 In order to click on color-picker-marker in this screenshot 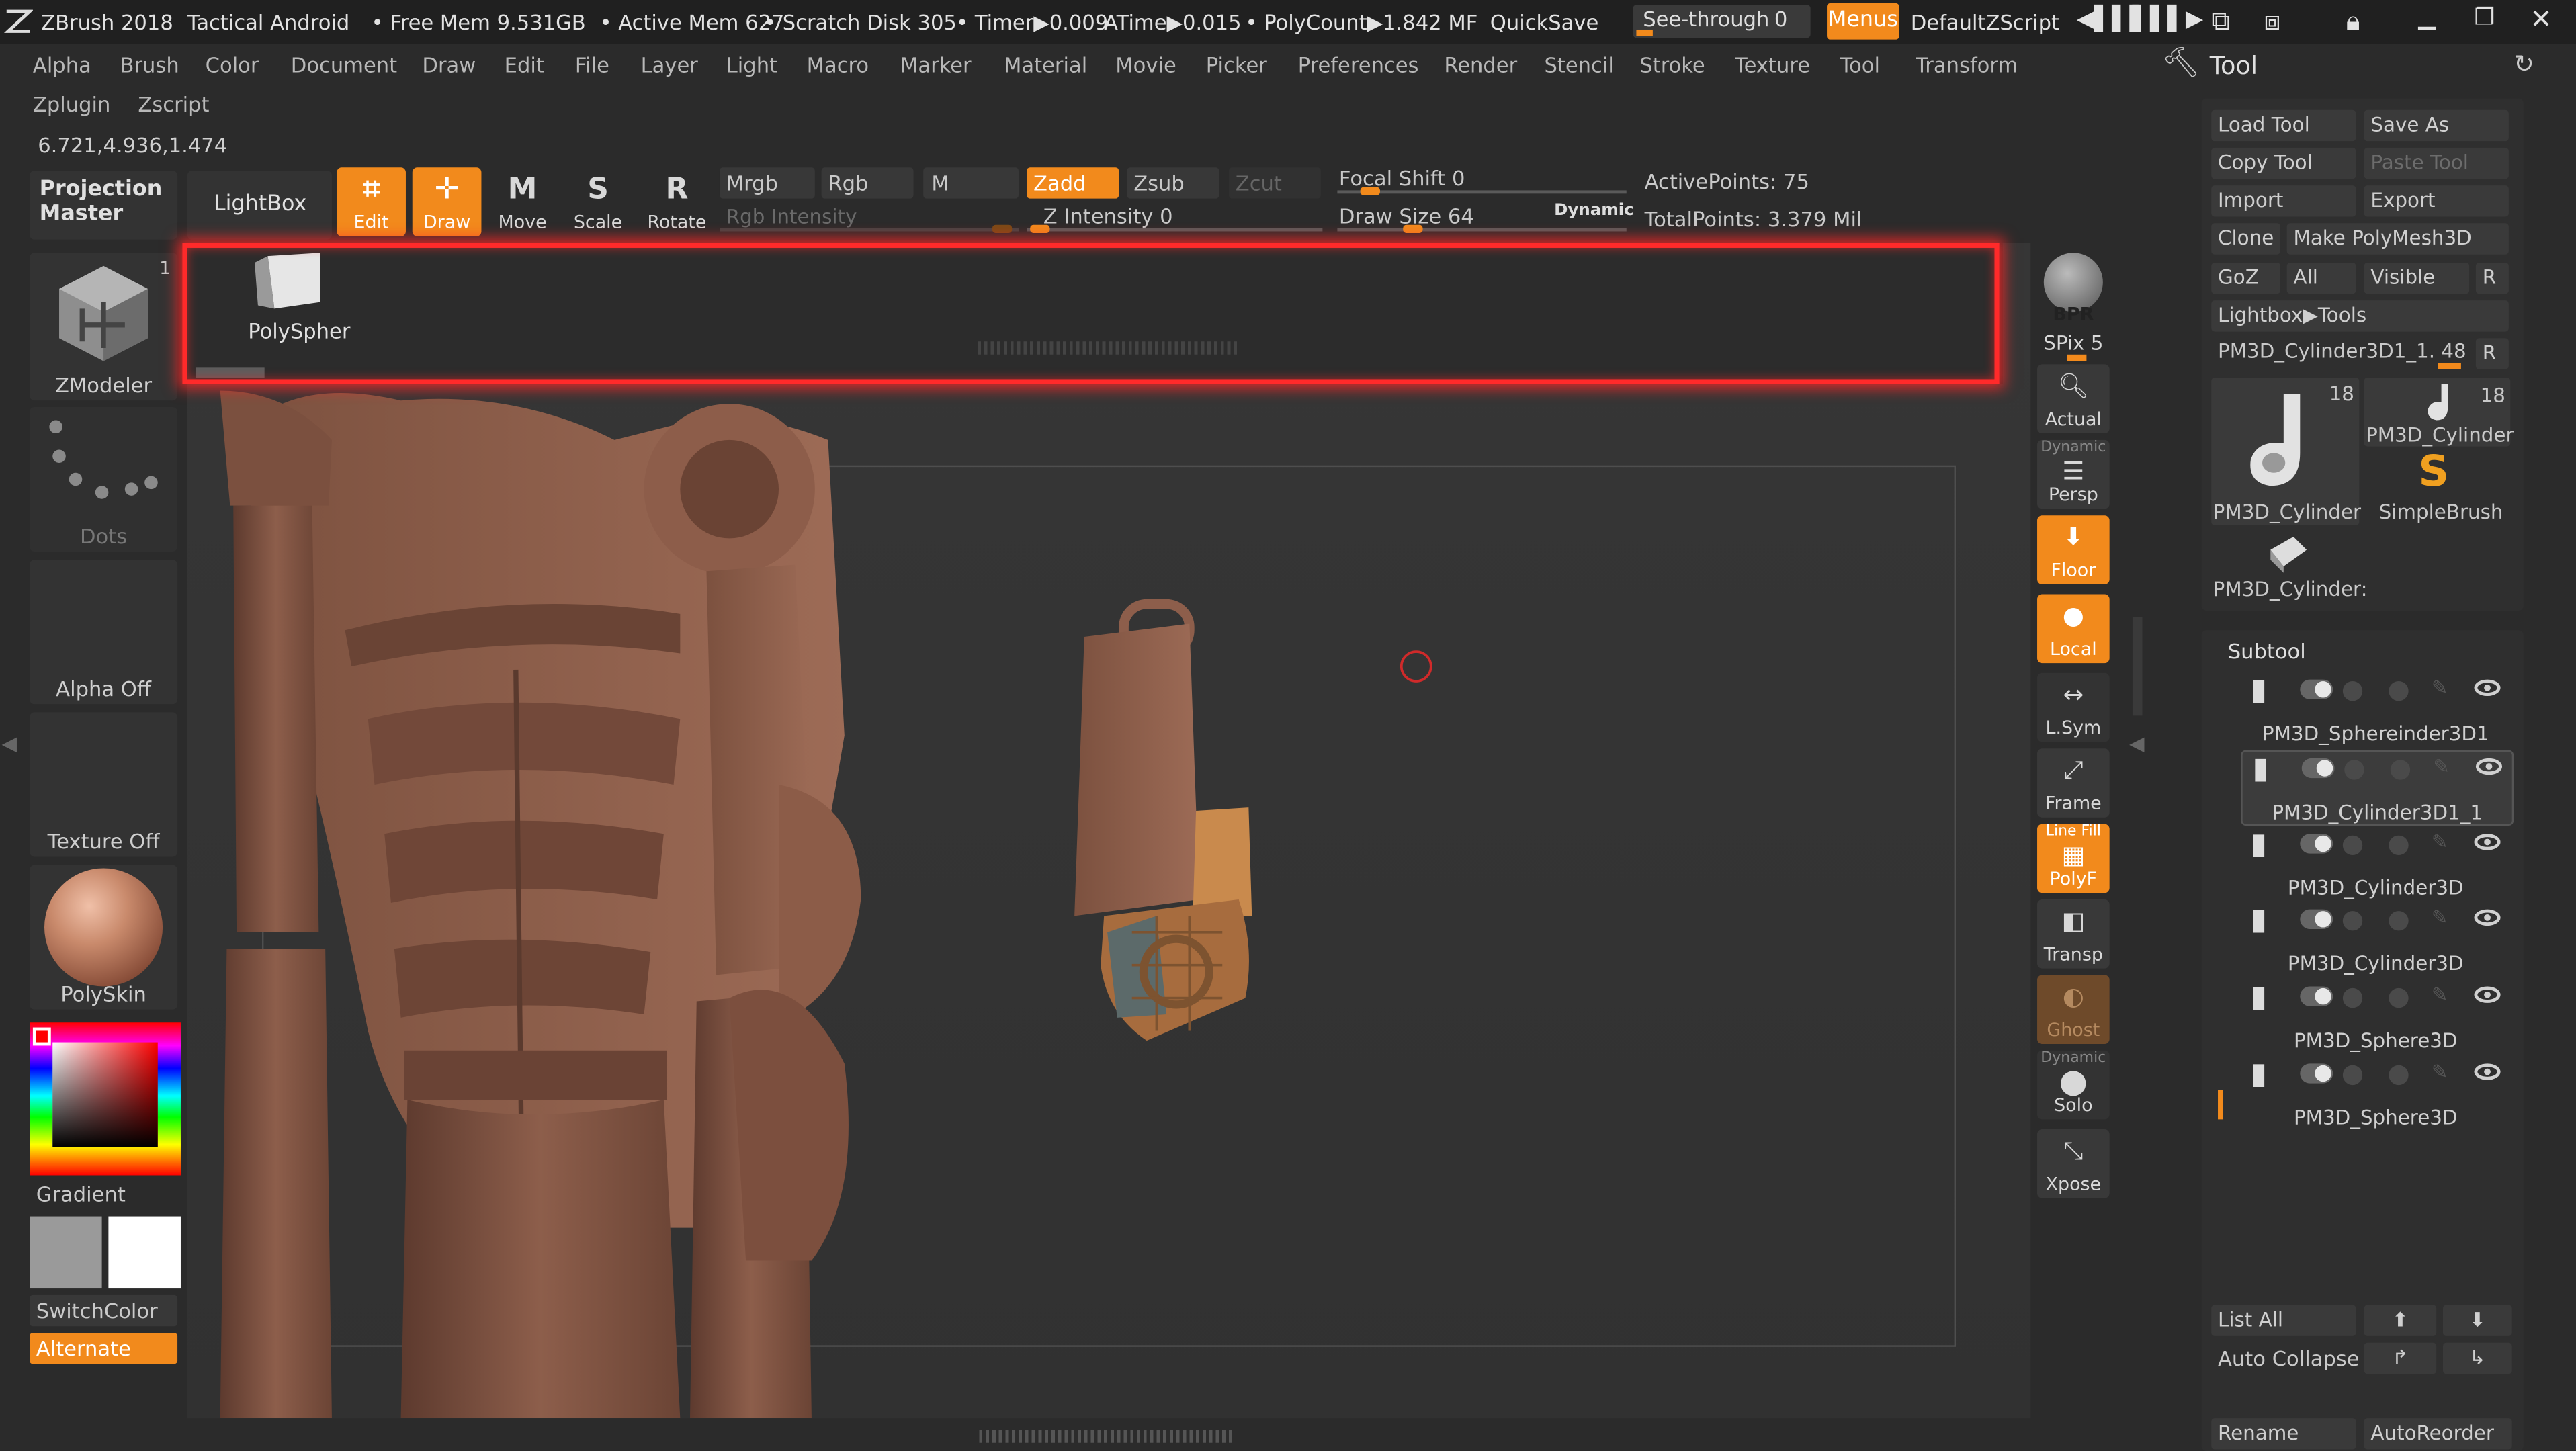, I will do `click(41, 1036)`.